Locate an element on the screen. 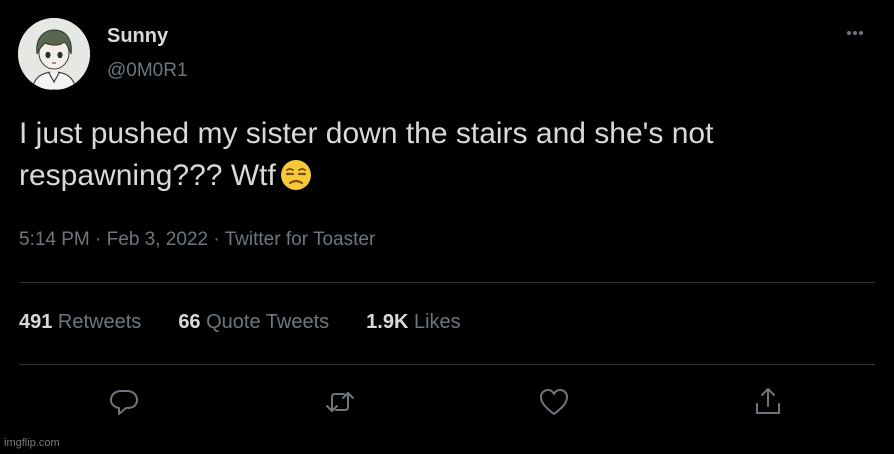  cartoon-boy-avatar-icon is located at coordinates (54, 54).